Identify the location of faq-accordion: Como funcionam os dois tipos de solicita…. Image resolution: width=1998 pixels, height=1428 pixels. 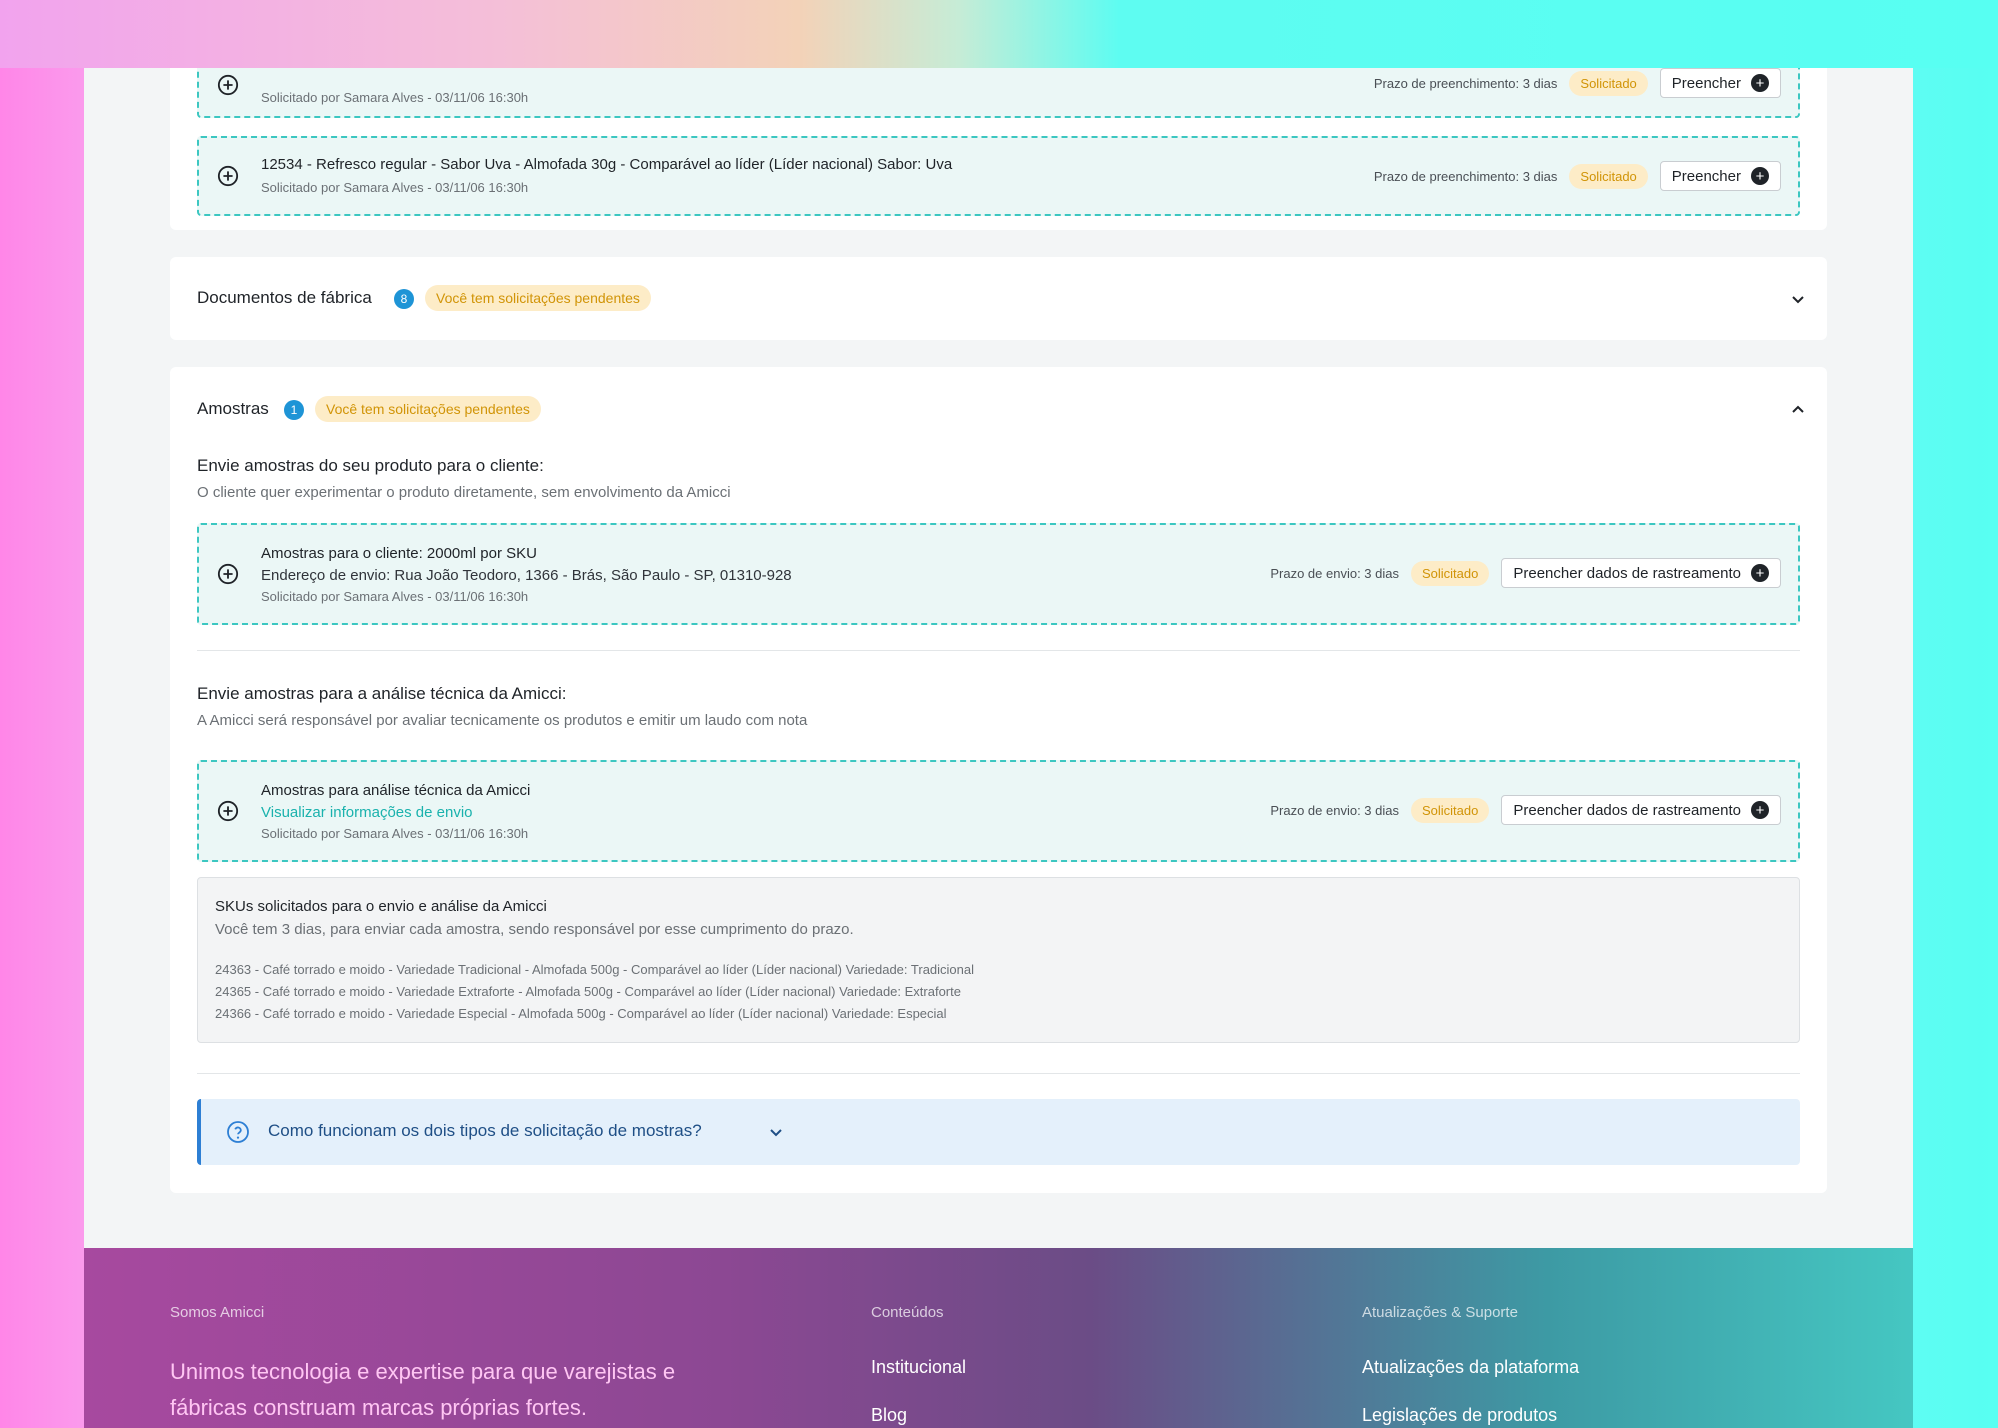
(998, 1132).